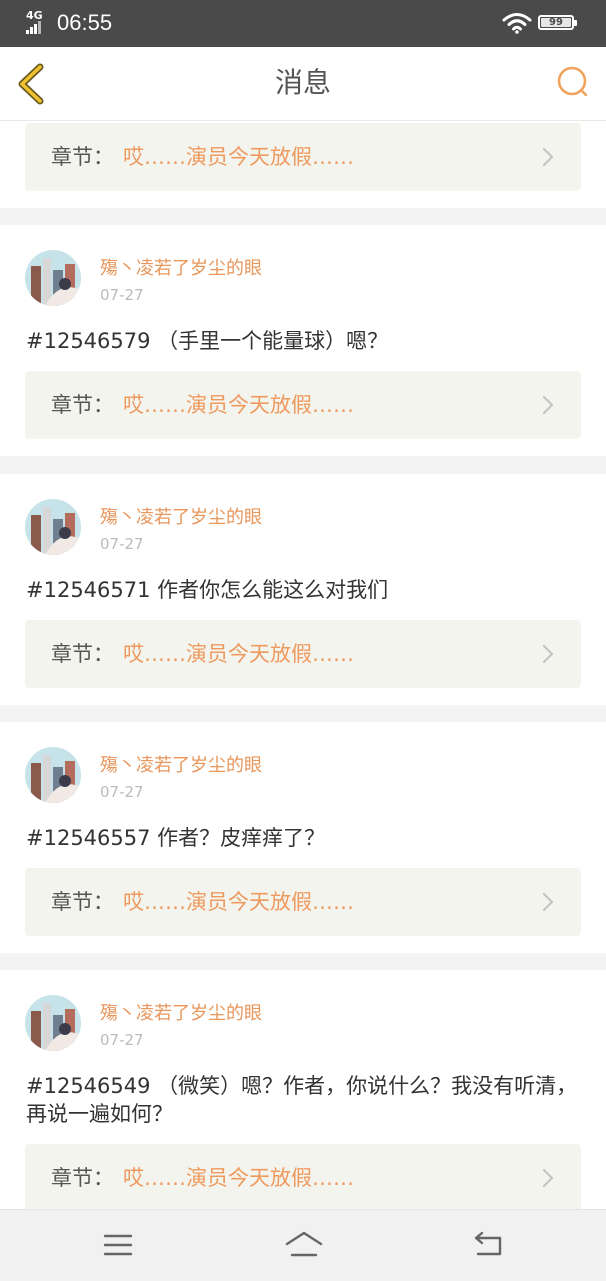 The height and width of the screenshot is (1281, 606). Describe the element at coordinates (207, 341) in the screenshot. I see `message-text: #12546579 （手里一个能量球）嗯？` at that location.